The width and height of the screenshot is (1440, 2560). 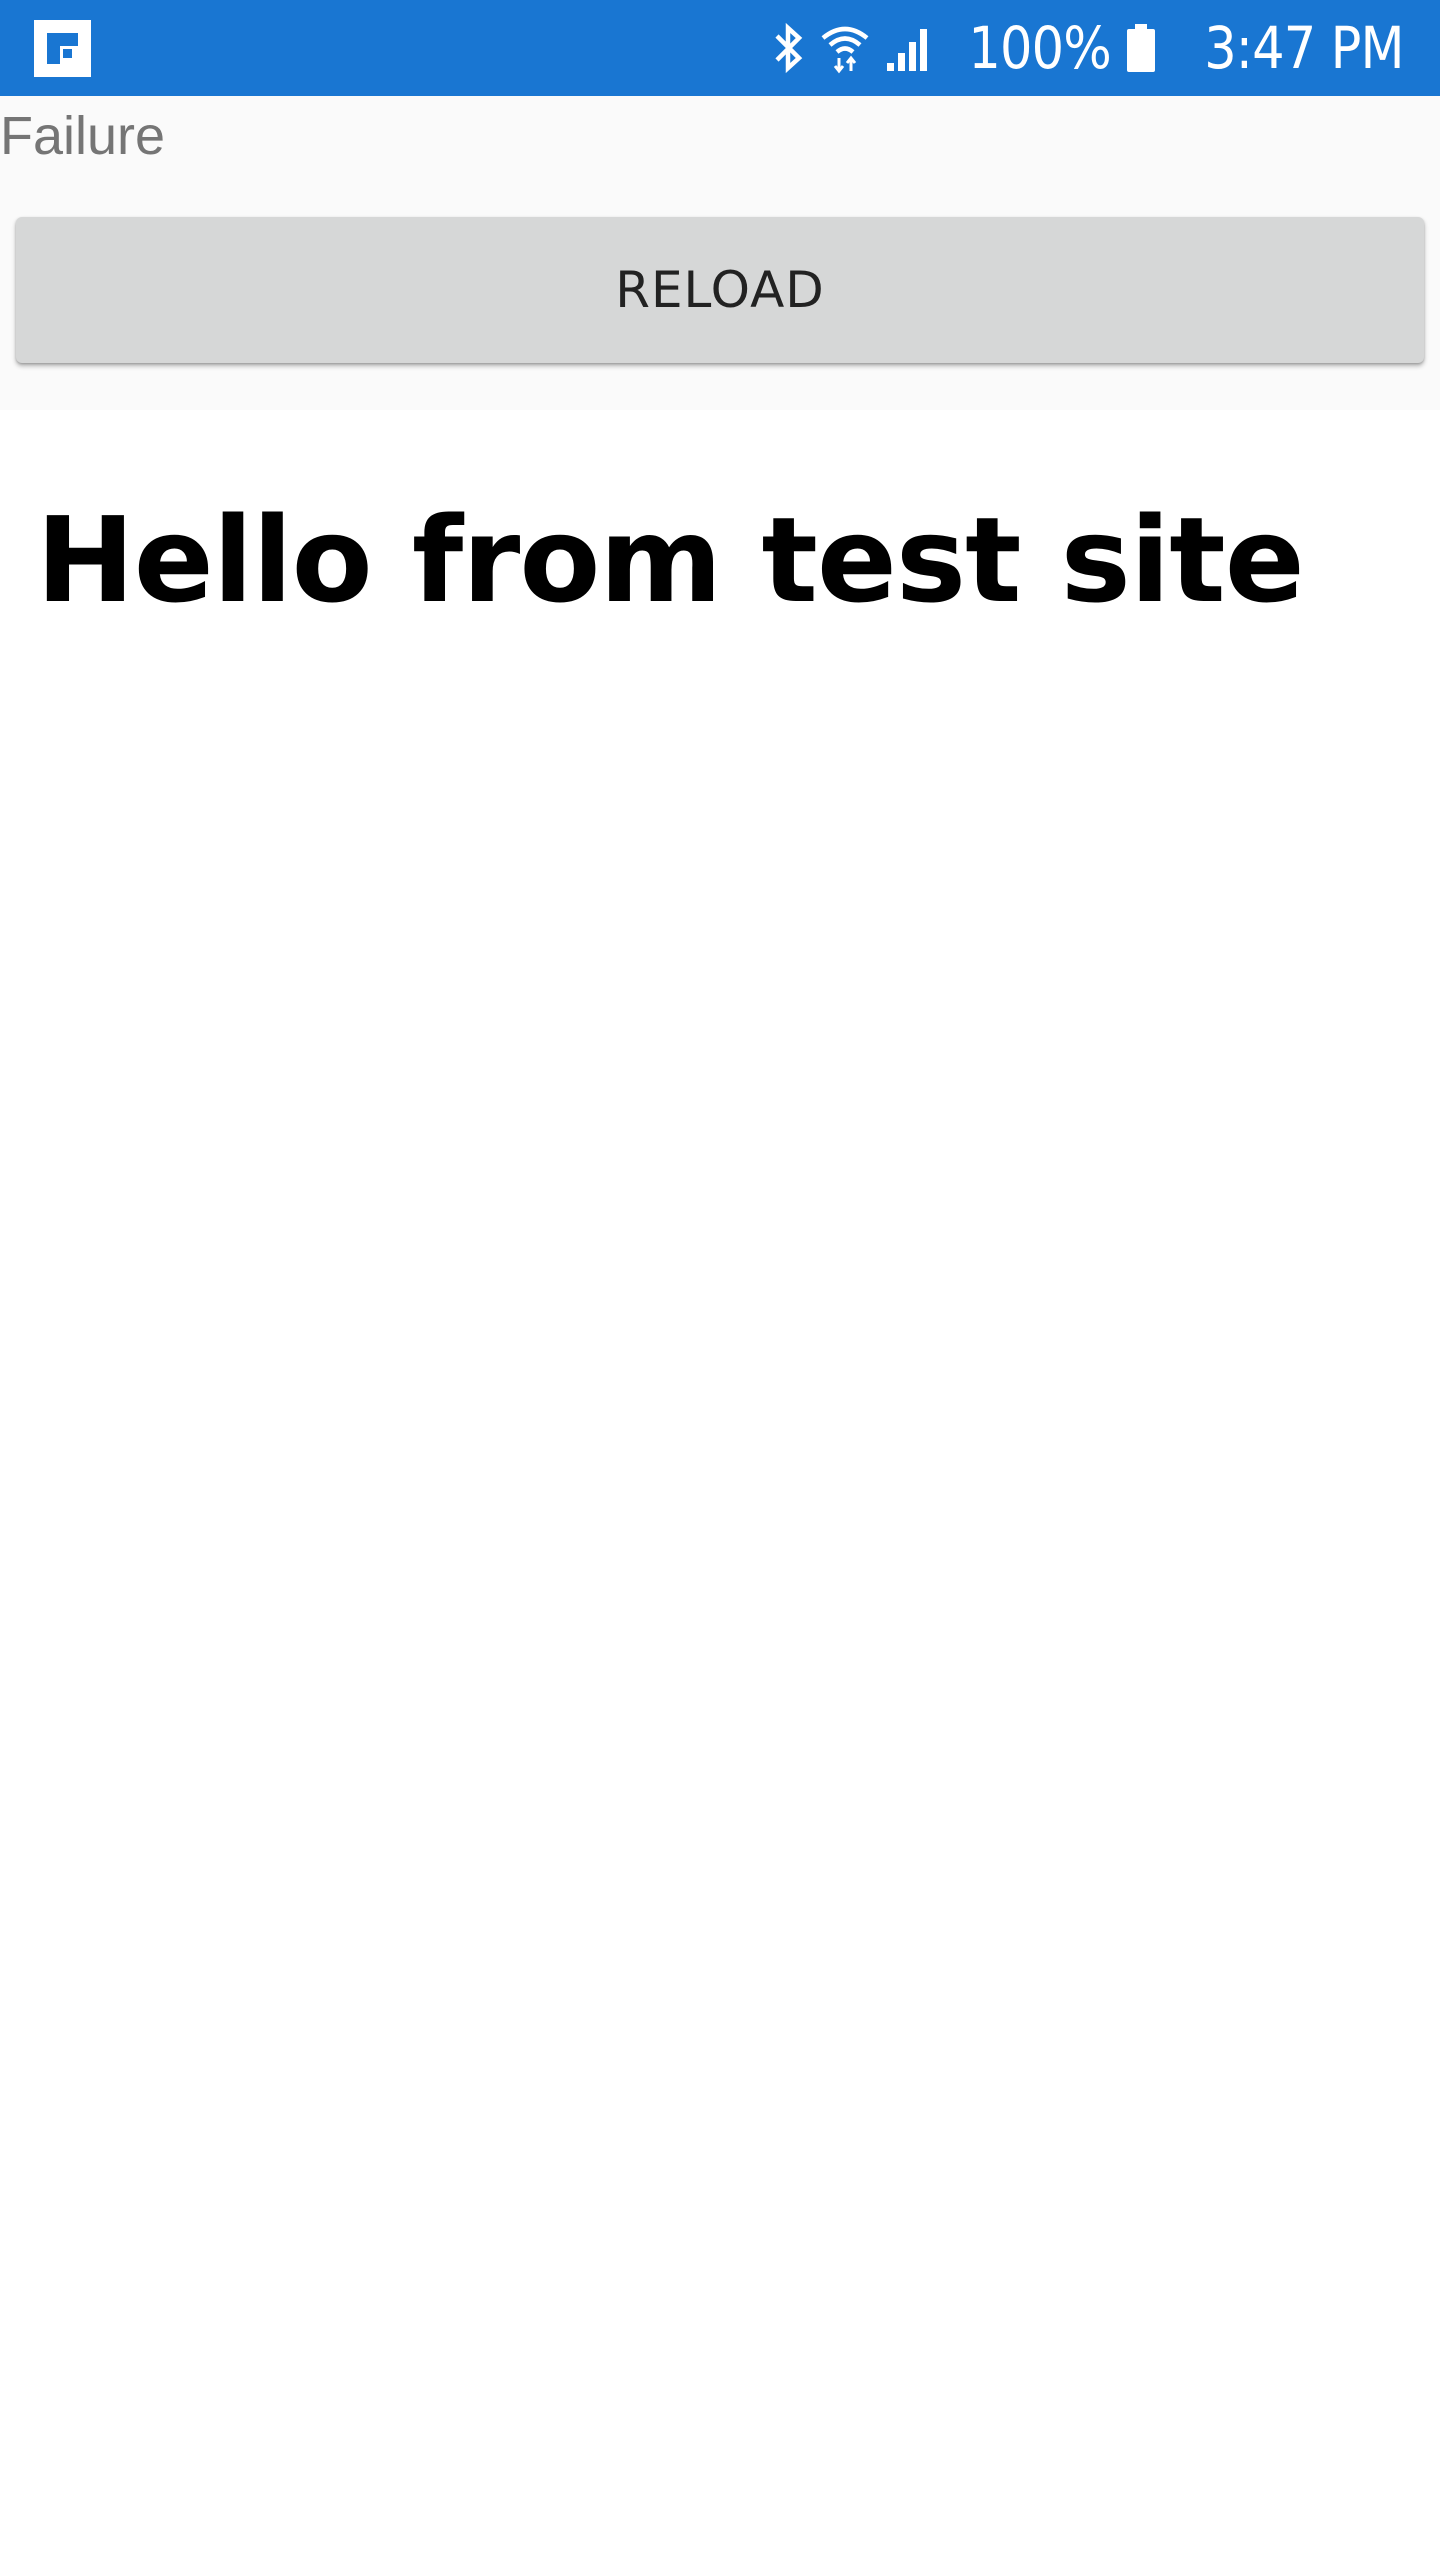 I want to click on status-bar: 100% 3:47 PM, so click(x=720, y=48).